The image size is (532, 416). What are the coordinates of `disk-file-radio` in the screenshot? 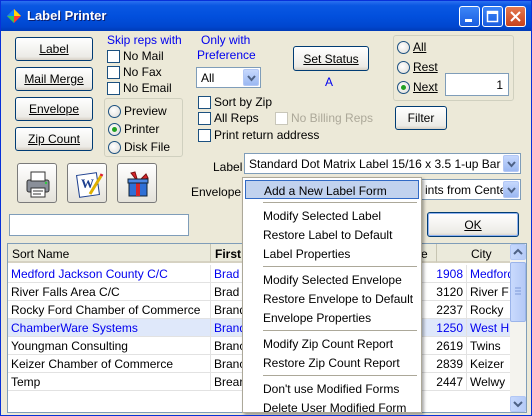 It's located at (114, 147).